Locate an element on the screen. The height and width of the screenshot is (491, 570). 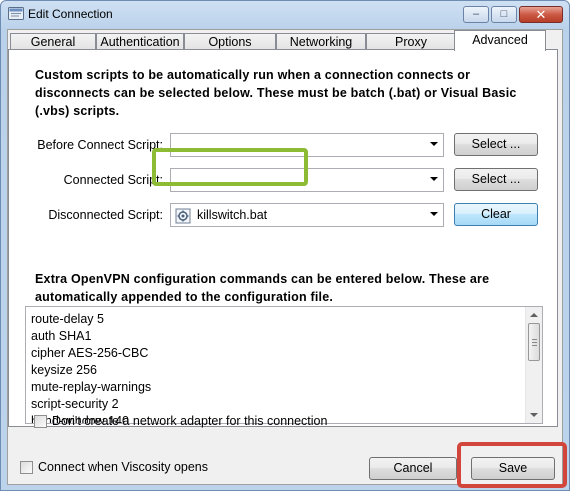
config-line: mute-replay-warnings is located at coordinates (91, 387).